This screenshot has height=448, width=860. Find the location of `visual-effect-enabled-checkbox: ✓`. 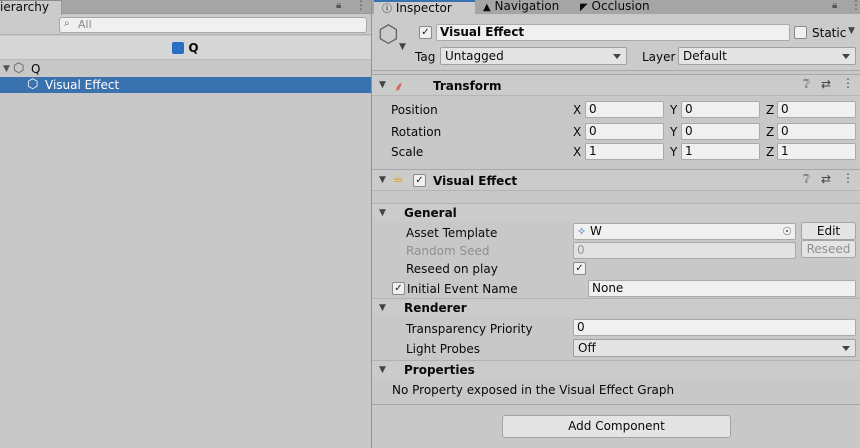

visual-effect-enabled-checkbox: ✓ is located at coordinates (419, 180).